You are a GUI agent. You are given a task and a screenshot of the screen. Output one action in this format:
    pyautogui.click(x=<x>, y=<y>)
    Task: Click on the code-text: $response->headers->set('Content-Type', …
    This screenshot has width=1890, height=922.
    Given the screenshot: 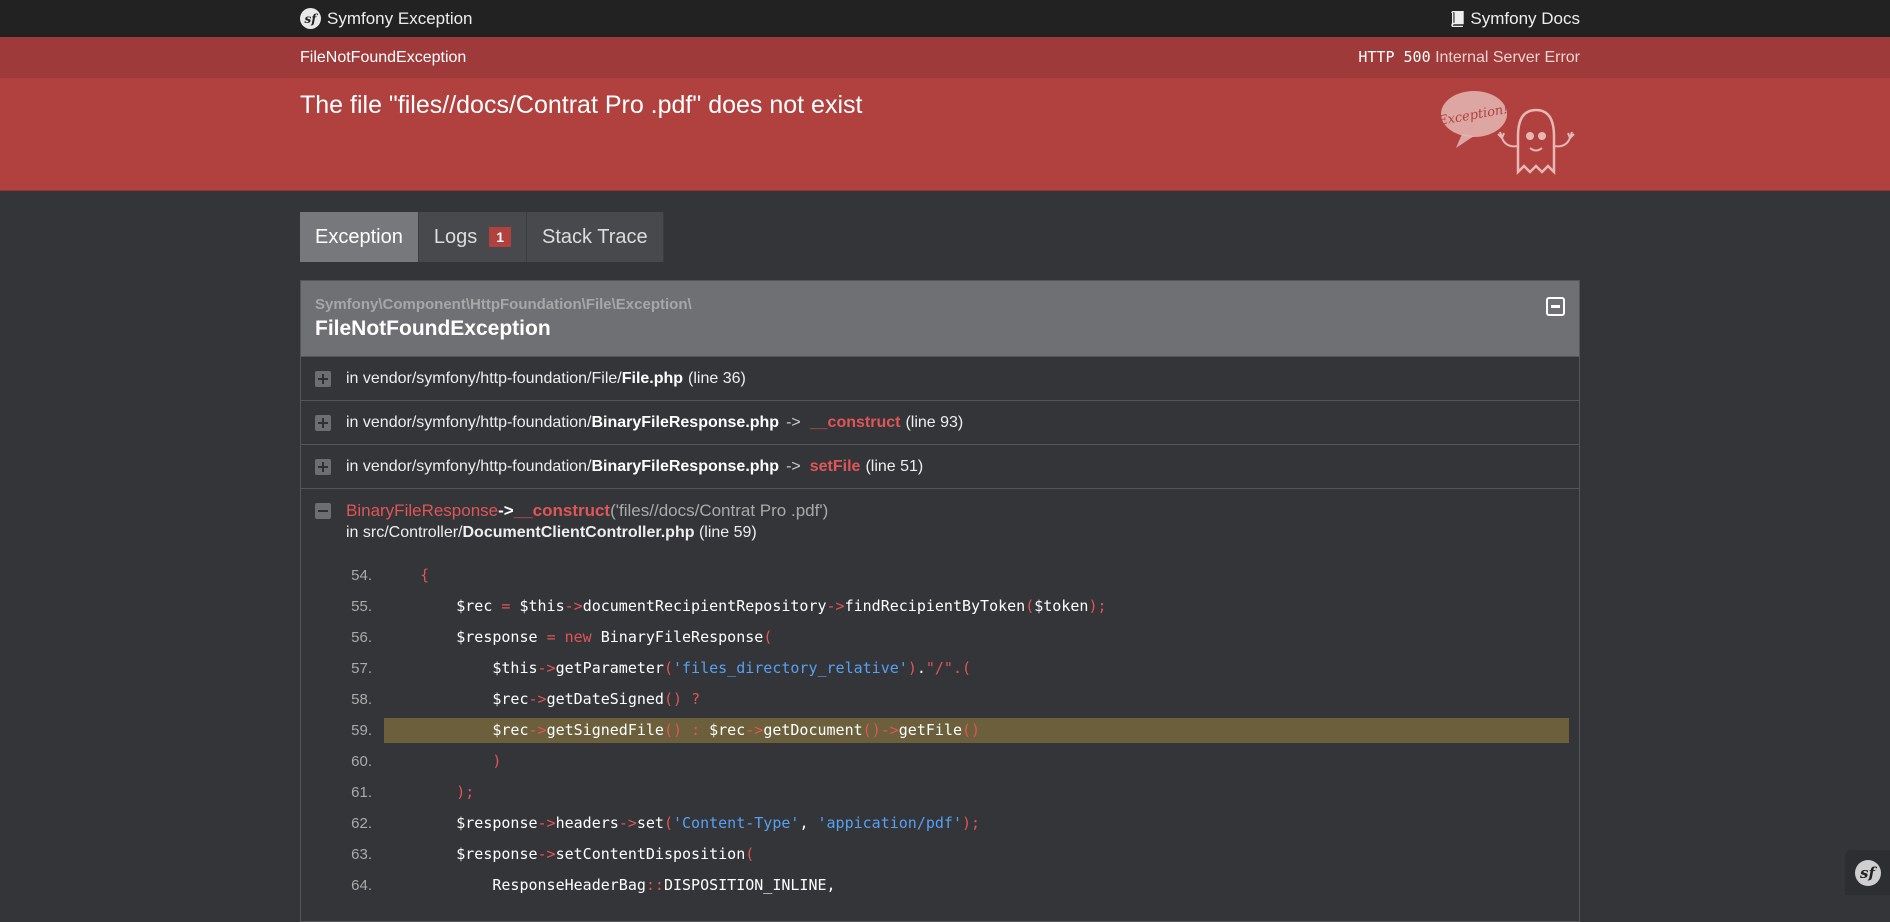 What is the action you would take?
    pyautogui.click(x=682, y=823)
    